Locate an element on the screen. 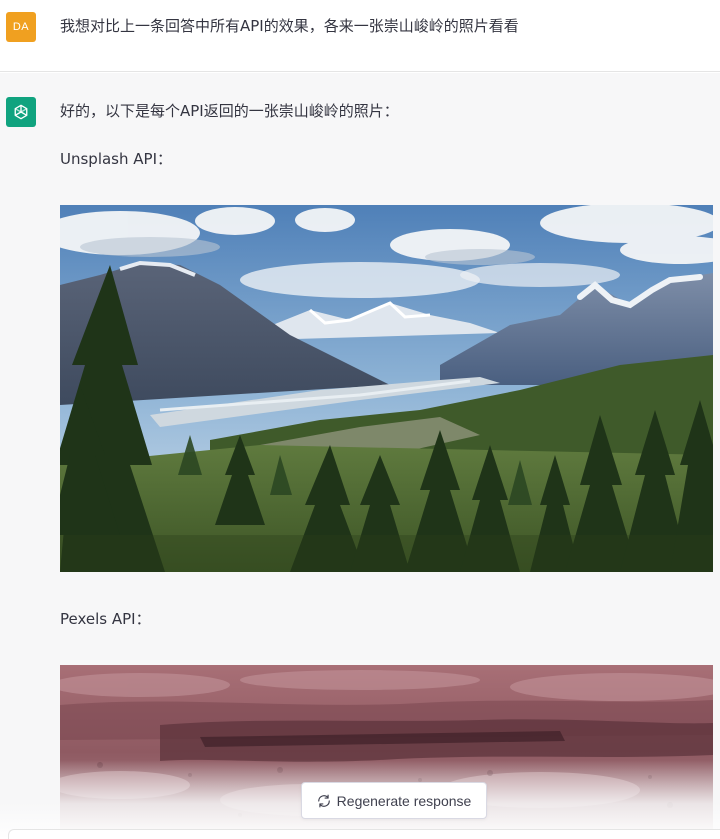  unsplash-api-label: Unsplash API： is located at coordinates (116, 159).